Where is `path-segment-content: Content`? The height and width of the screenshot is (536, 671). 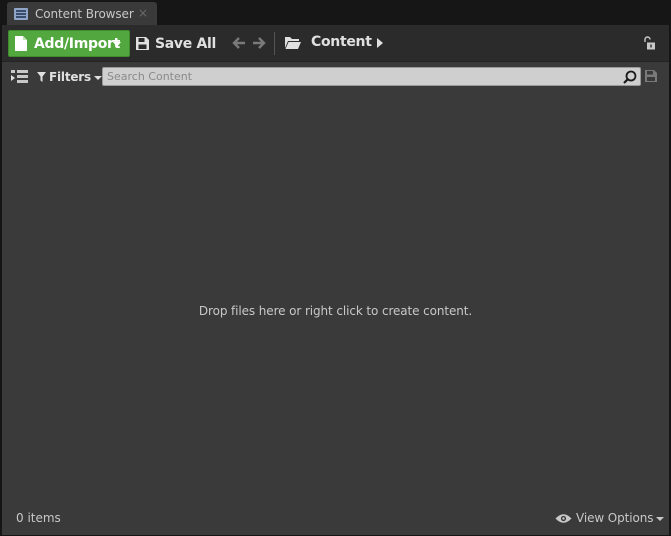 path-segment-content: Content is located at coordinates (341, 42).